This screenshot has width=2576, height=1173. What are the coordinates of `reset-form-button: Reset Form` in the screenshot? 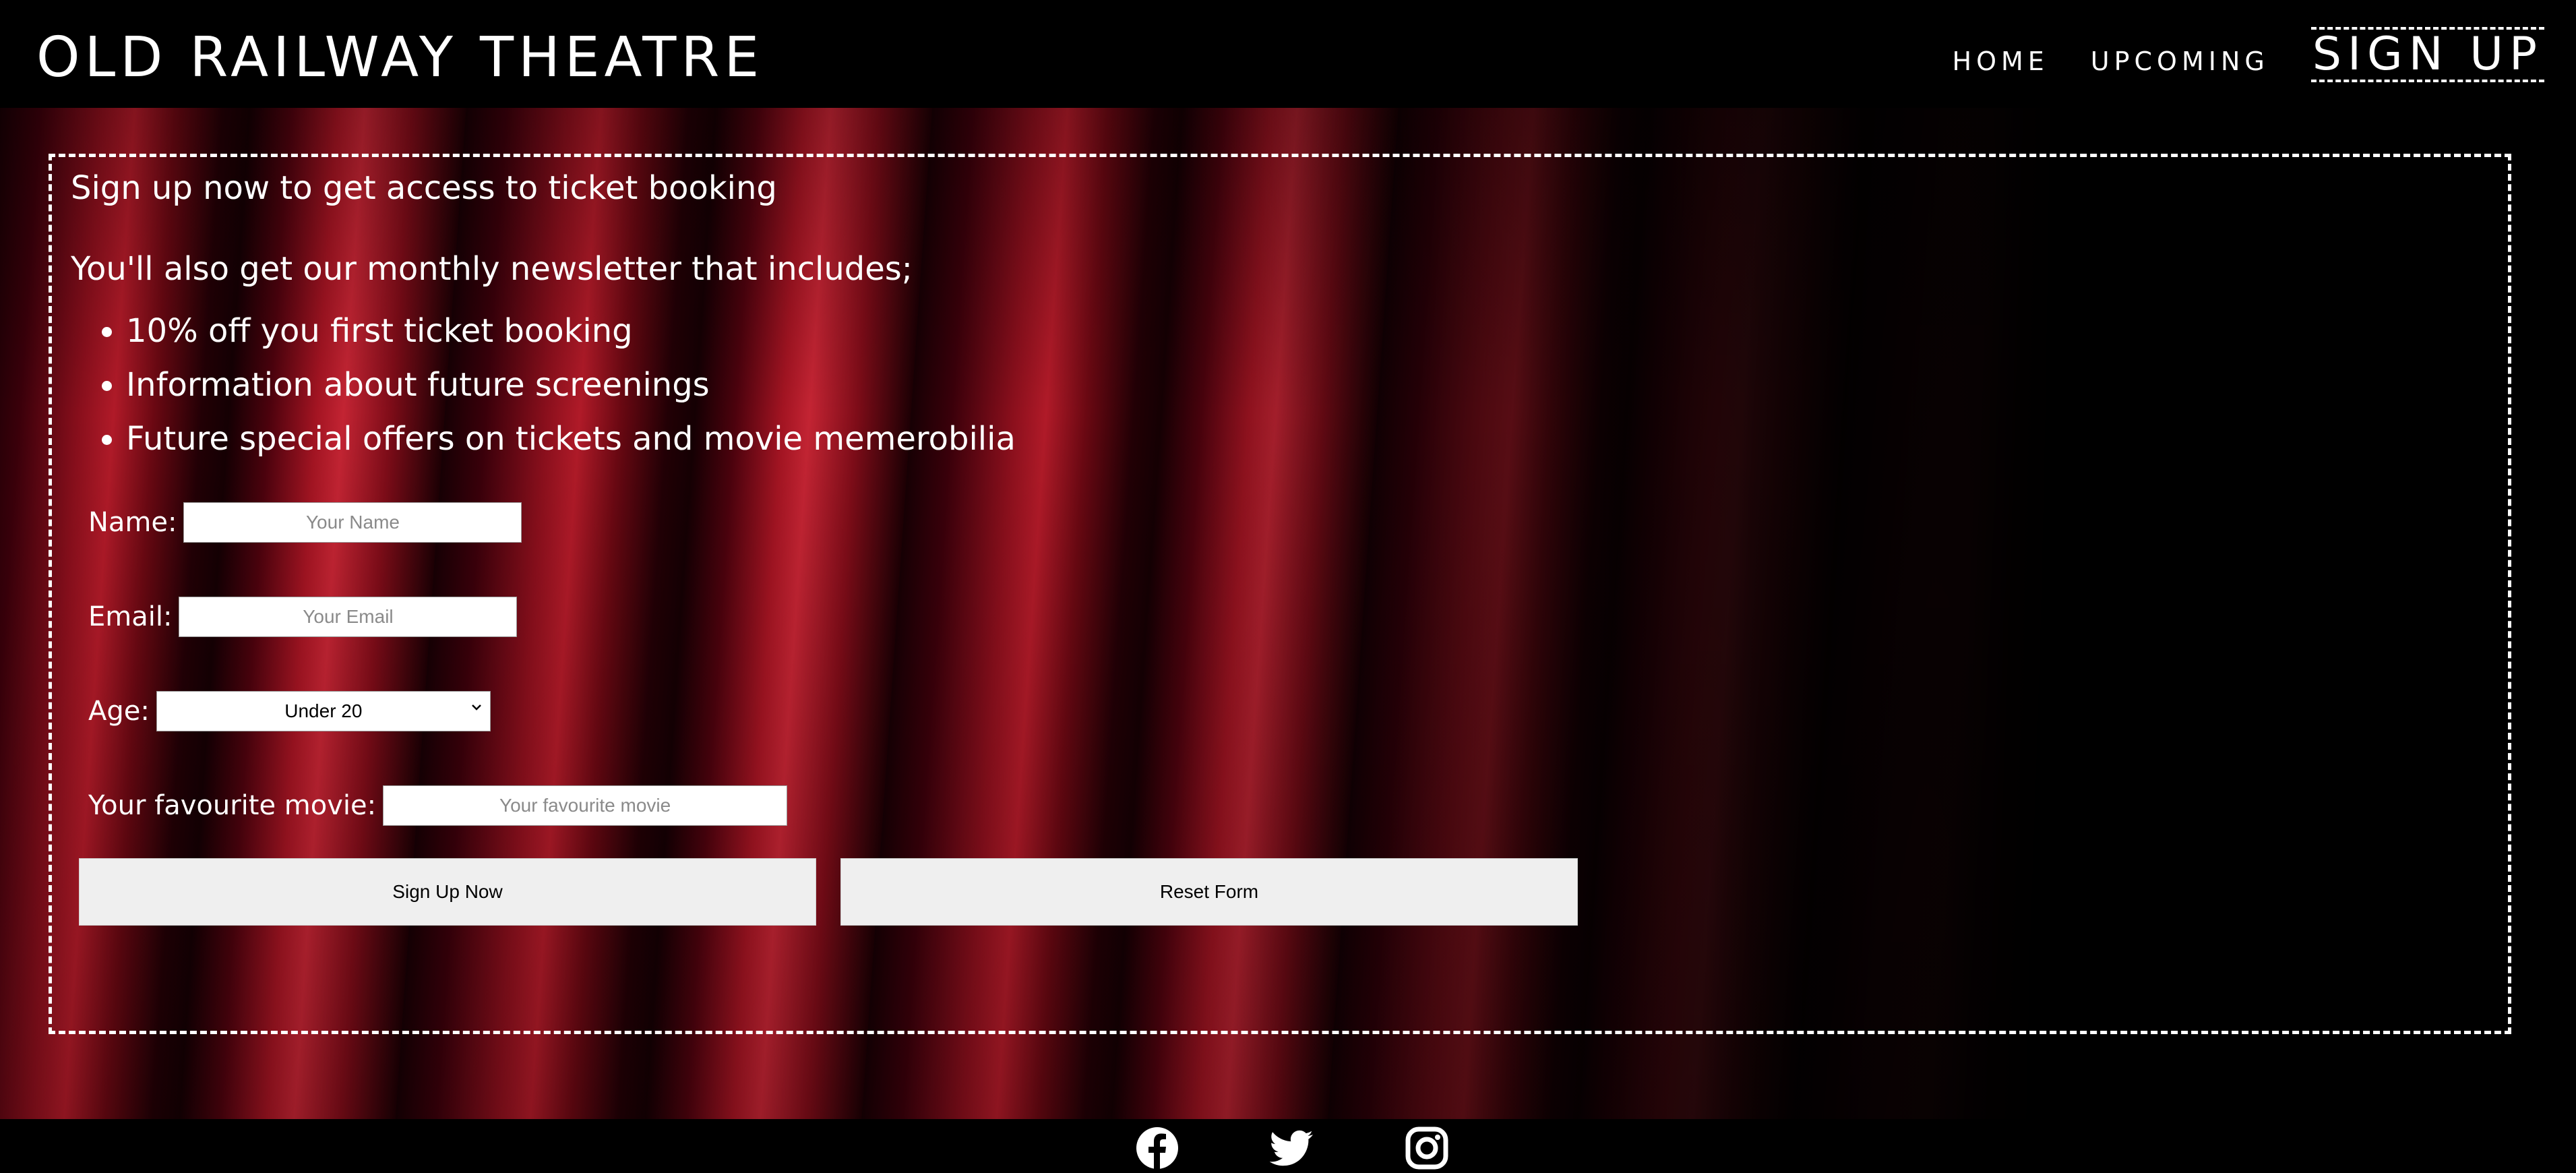 It's located at (1209, 892).